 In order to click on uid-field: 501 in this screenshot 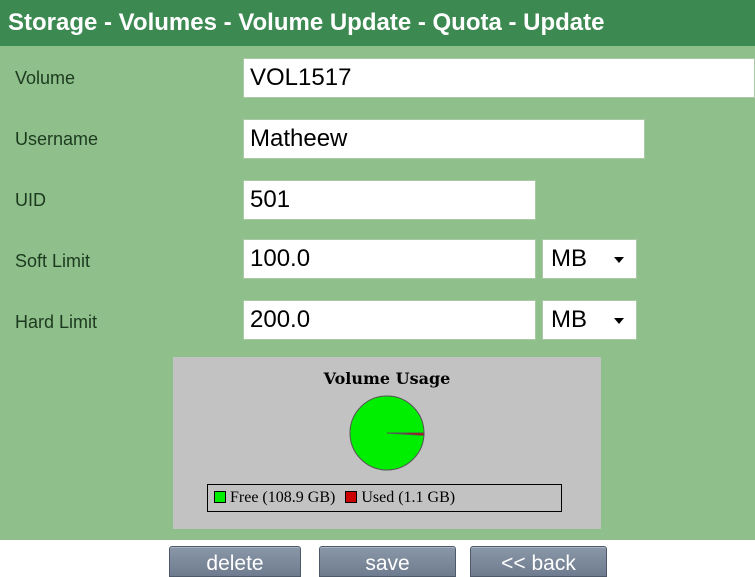, I will do `click(389, 200)`.